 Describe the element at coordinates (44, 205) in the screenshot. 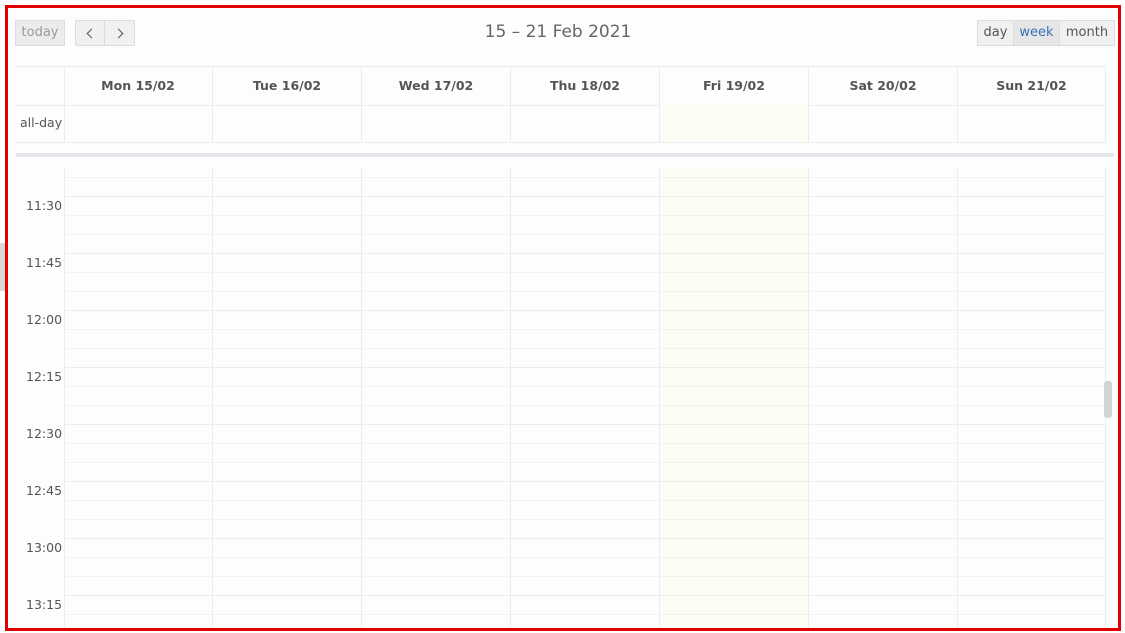

I see `time-label: 11:30` at that location.